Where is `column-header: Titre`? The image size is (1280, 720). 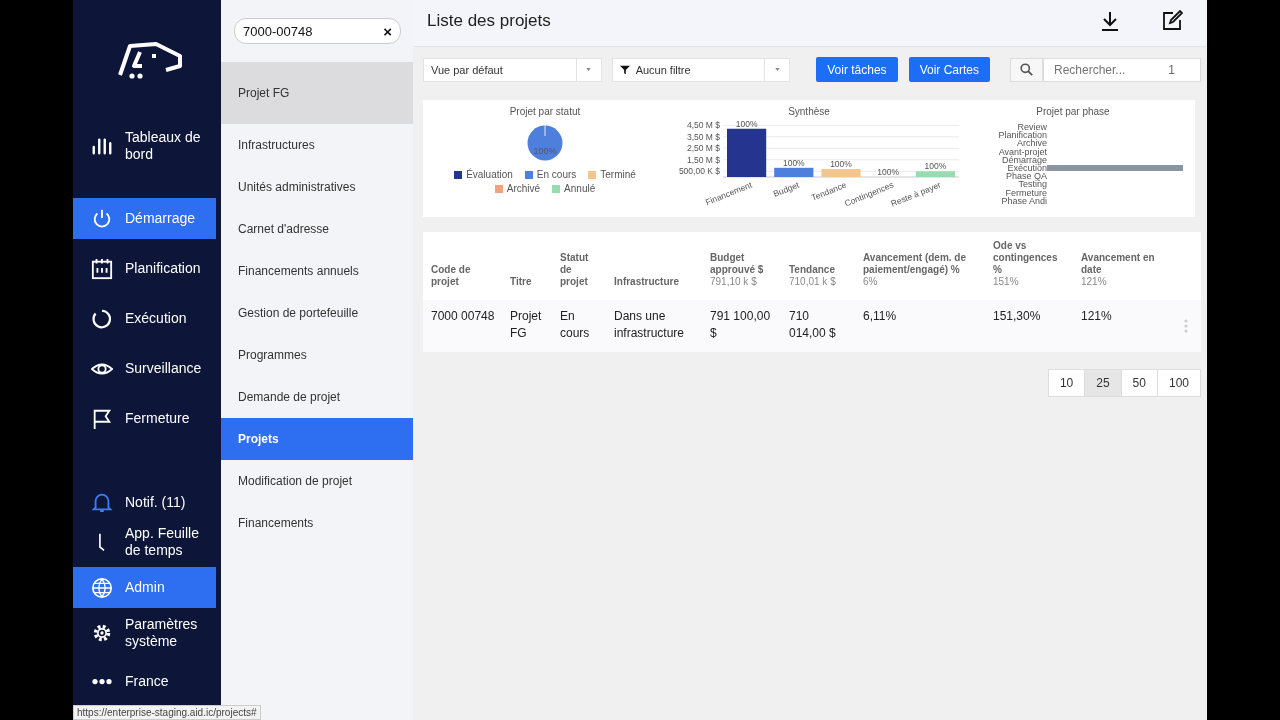 column-header: Titre is located at coordinates (527, 266).